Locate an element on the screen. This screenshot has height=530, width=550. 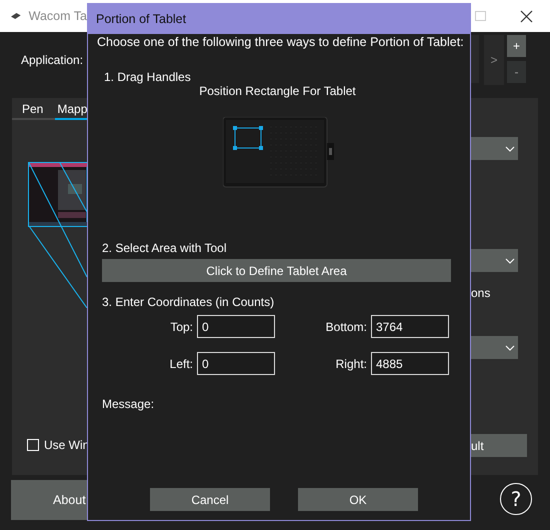
field-label: Right: is located at coordinates (350, 363).